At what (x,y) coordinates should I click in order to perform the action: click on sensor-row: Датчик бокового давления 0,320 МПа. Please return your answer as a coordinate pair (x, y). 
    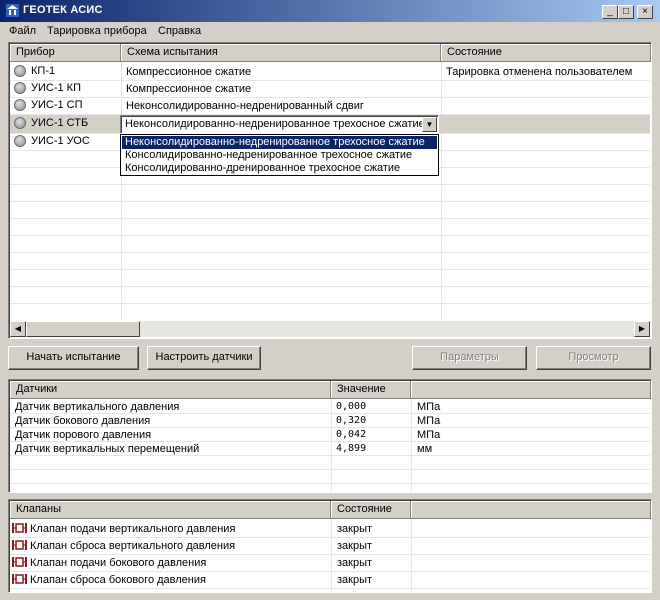
    Looking at the image, I should click on (330, 421).